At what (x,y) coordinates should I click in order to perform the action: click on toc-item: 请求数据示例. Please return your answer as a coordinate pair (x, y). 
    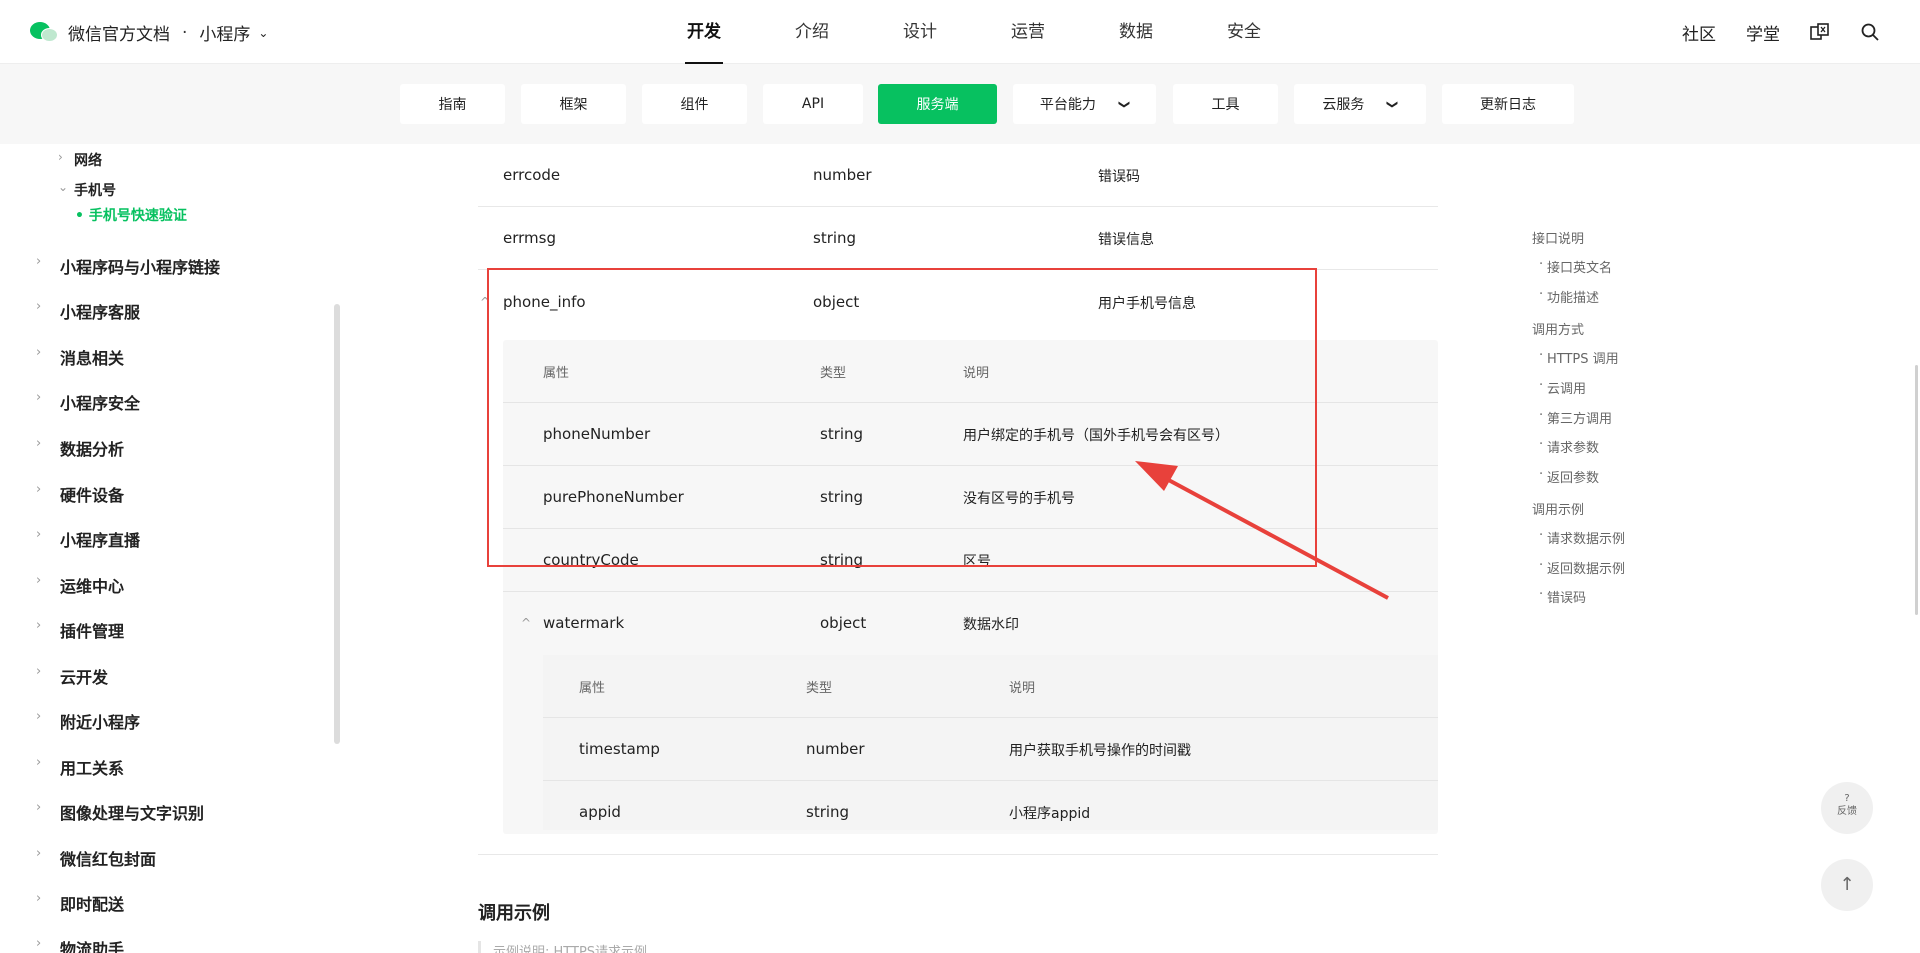
    Looking at the image, I should click on (1578, 537).